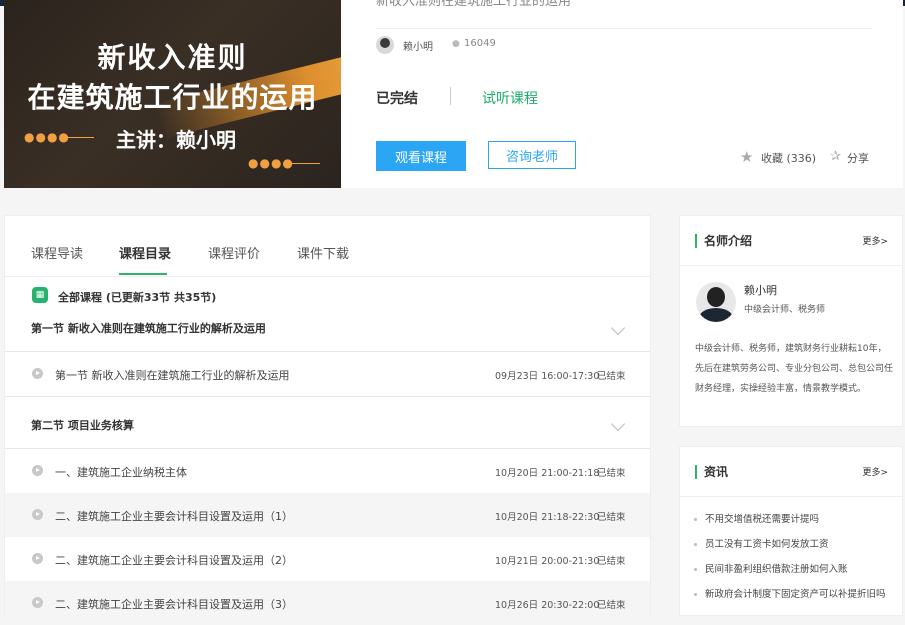 Image resolution: width=905 pixels, height=625 pixels. What do you see at coordinates (767, 544) in the screenshot?
I see `news-title: 员工没有工资卡如何发放工资` at bounding box center [767, 544].